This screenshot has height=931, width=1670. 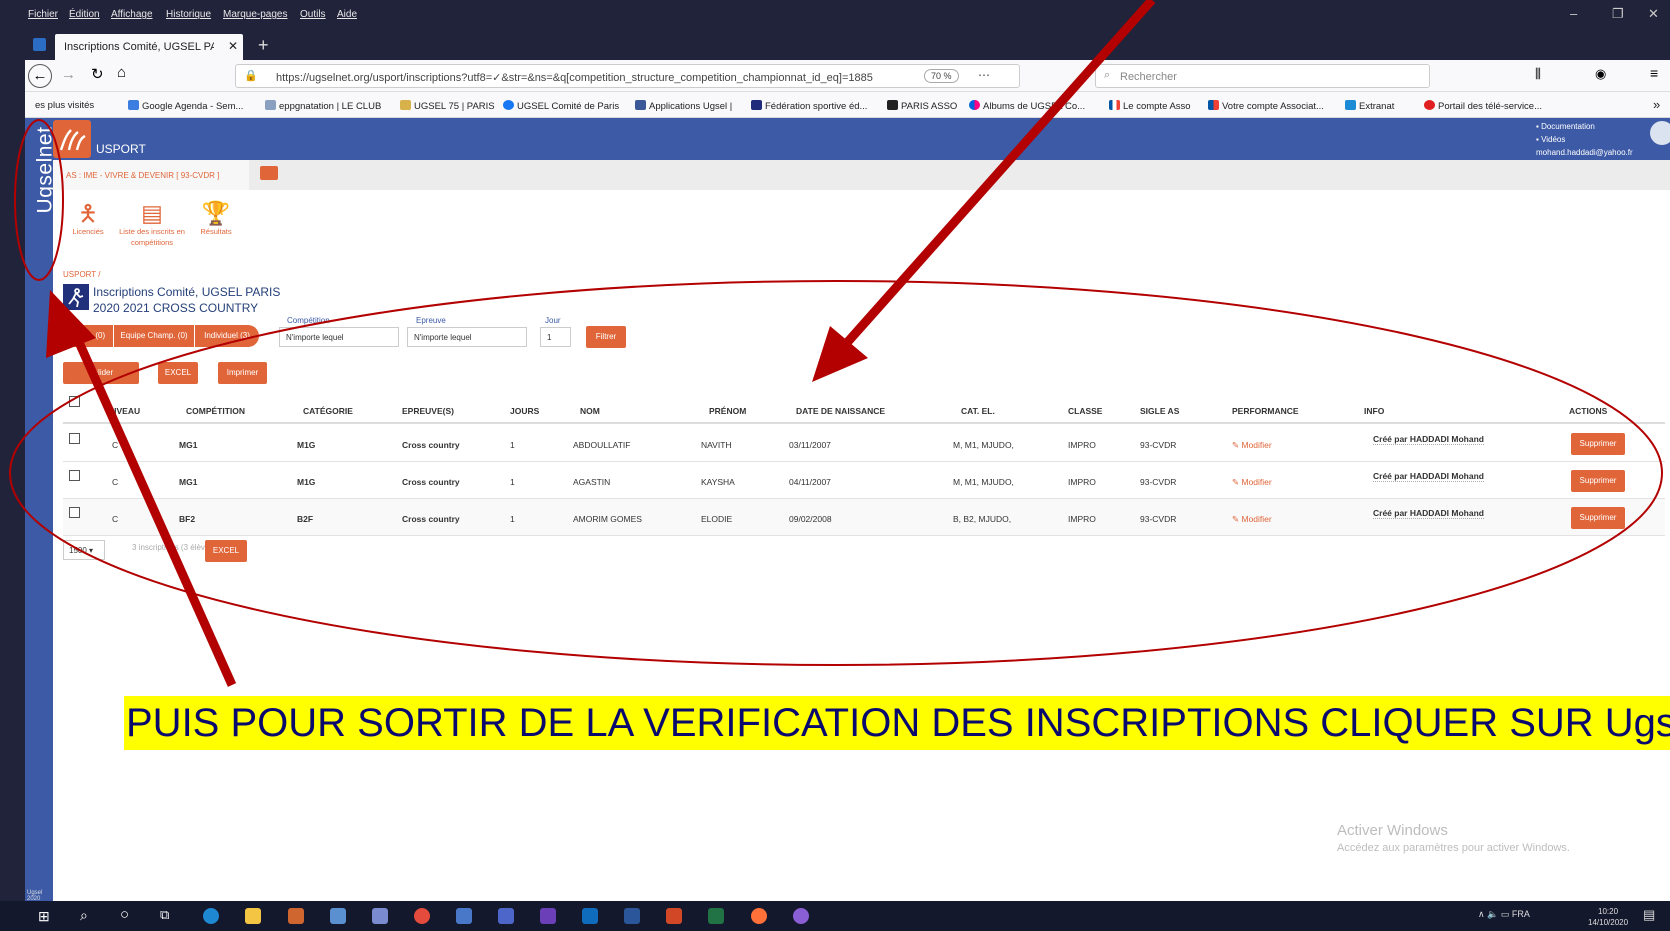 I want to click on club-tab: AS : IME - VIVRE & DEVENIR [ 93-CVDR ], so click(x=151, y=175).